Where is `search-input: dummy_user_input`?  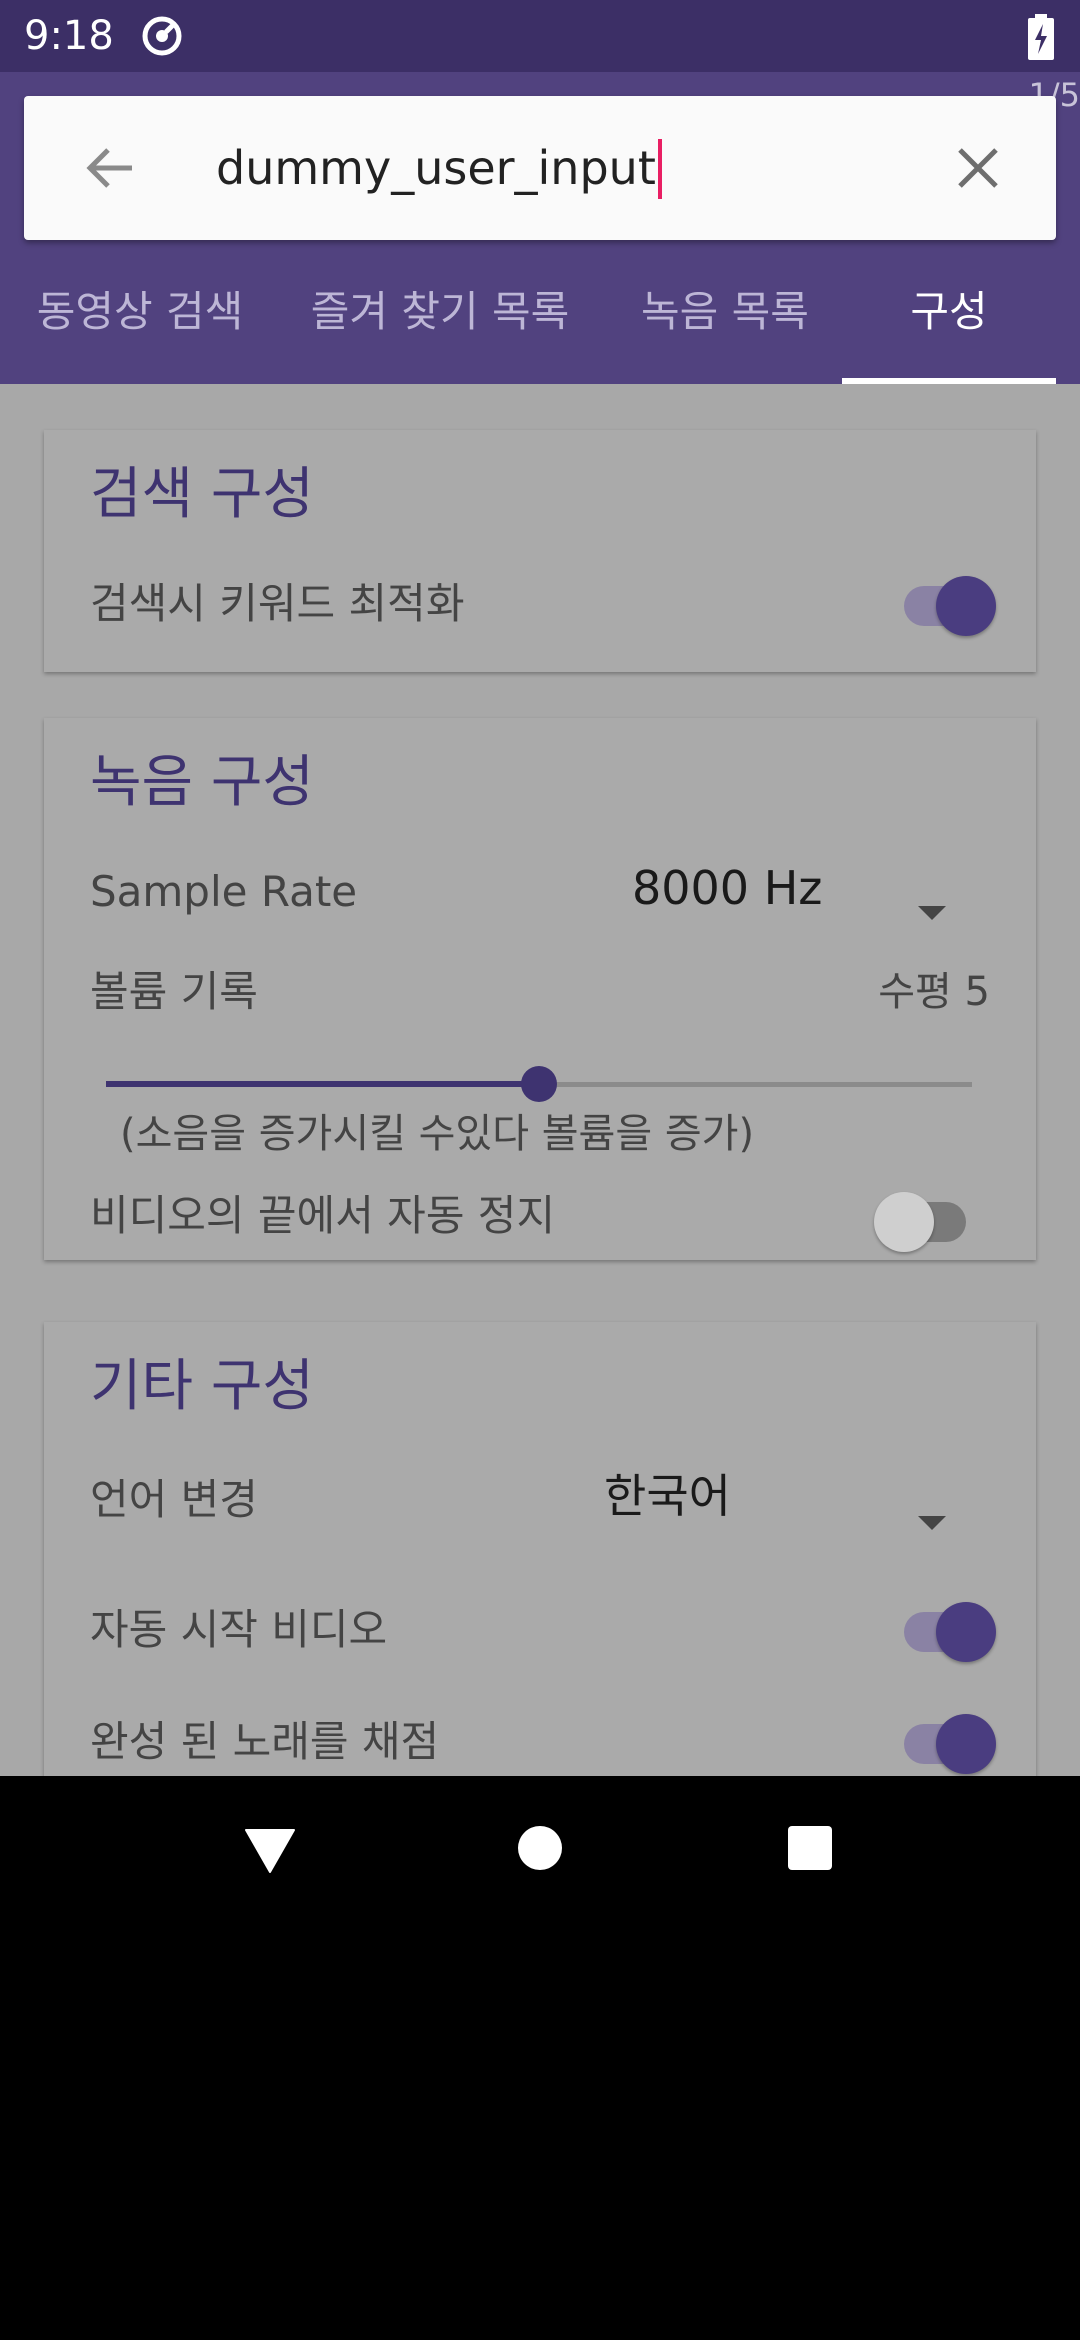 search-input: dummy_user_input is located at coordinates (566, 168).